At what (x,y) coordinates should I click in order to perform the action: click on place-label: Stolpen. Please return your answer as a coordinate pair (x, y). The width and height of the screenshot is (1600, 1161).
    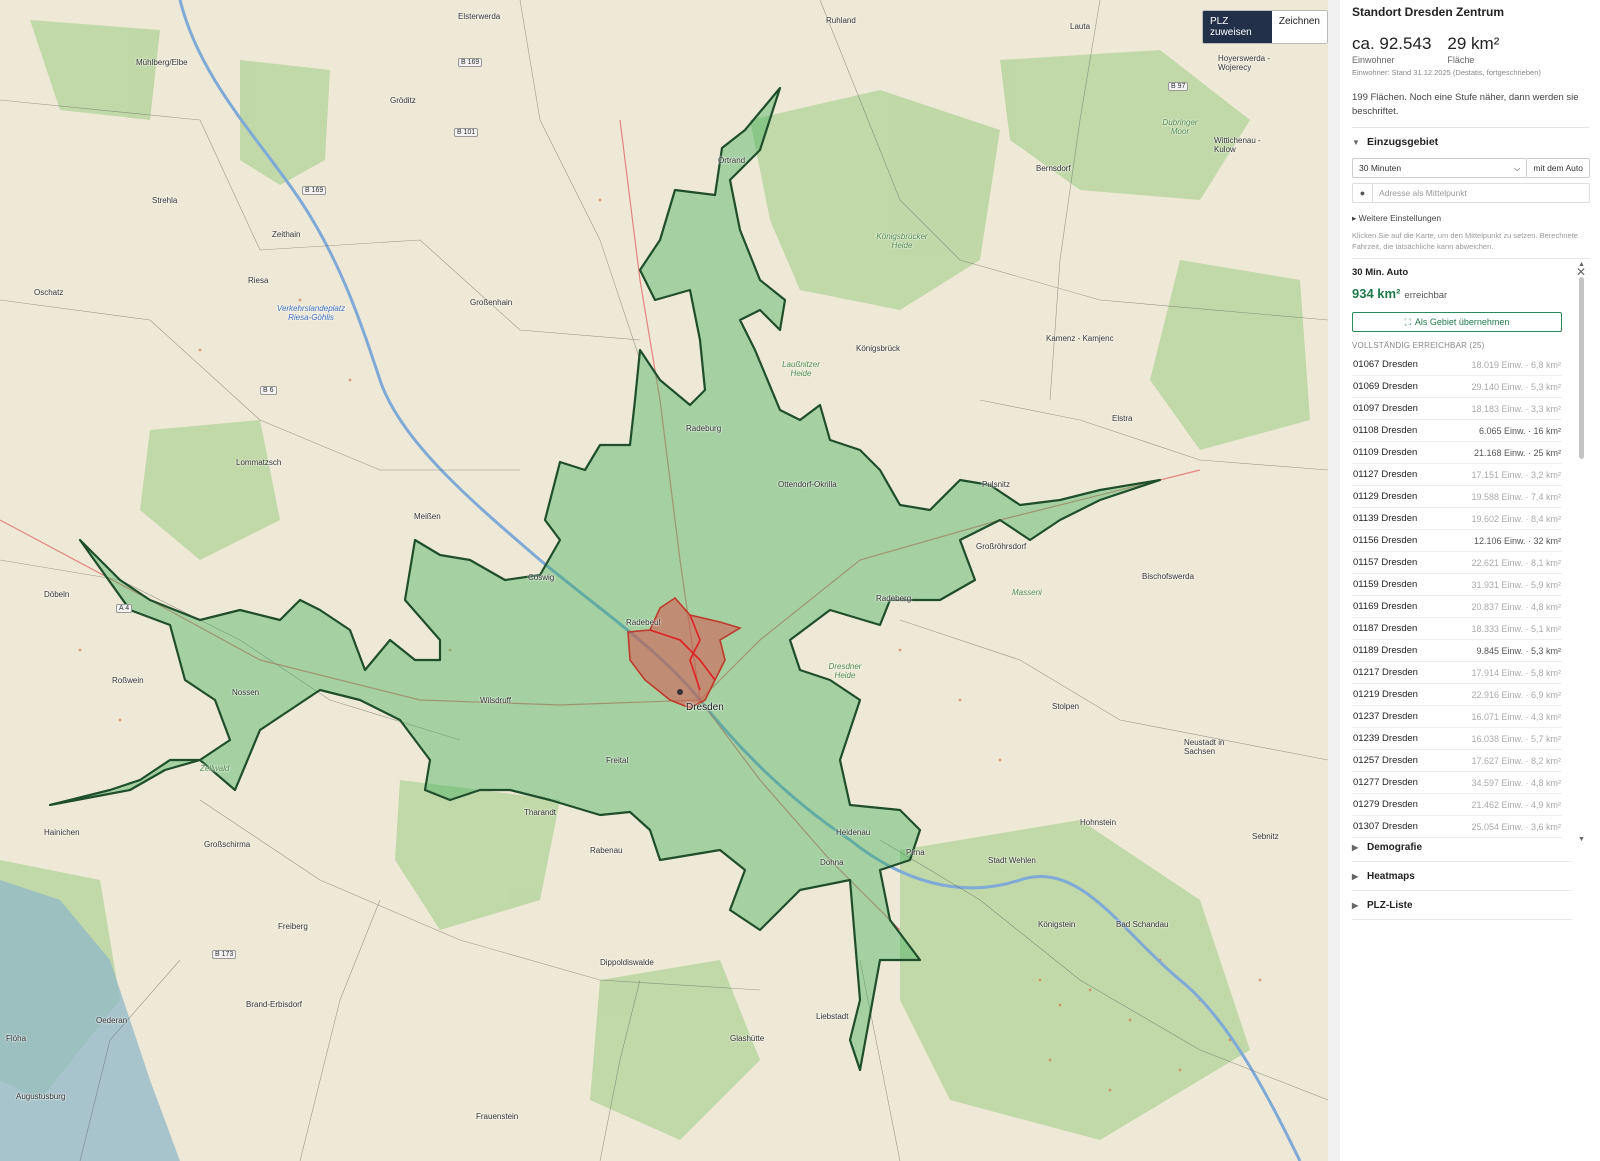
    Looking at the image, I should click on (1066, 706).